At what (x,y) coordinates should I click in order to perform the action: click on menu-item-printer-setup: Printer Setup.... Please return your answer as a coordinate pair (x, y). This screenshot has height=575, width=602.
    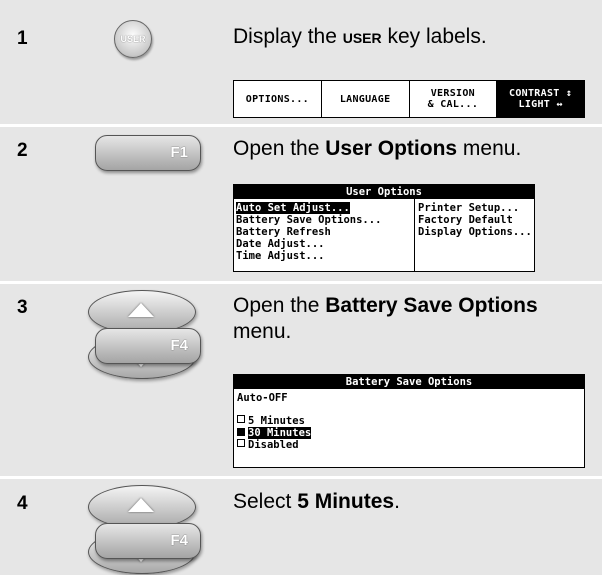
    Looking at the image, I should click on (475, 208).